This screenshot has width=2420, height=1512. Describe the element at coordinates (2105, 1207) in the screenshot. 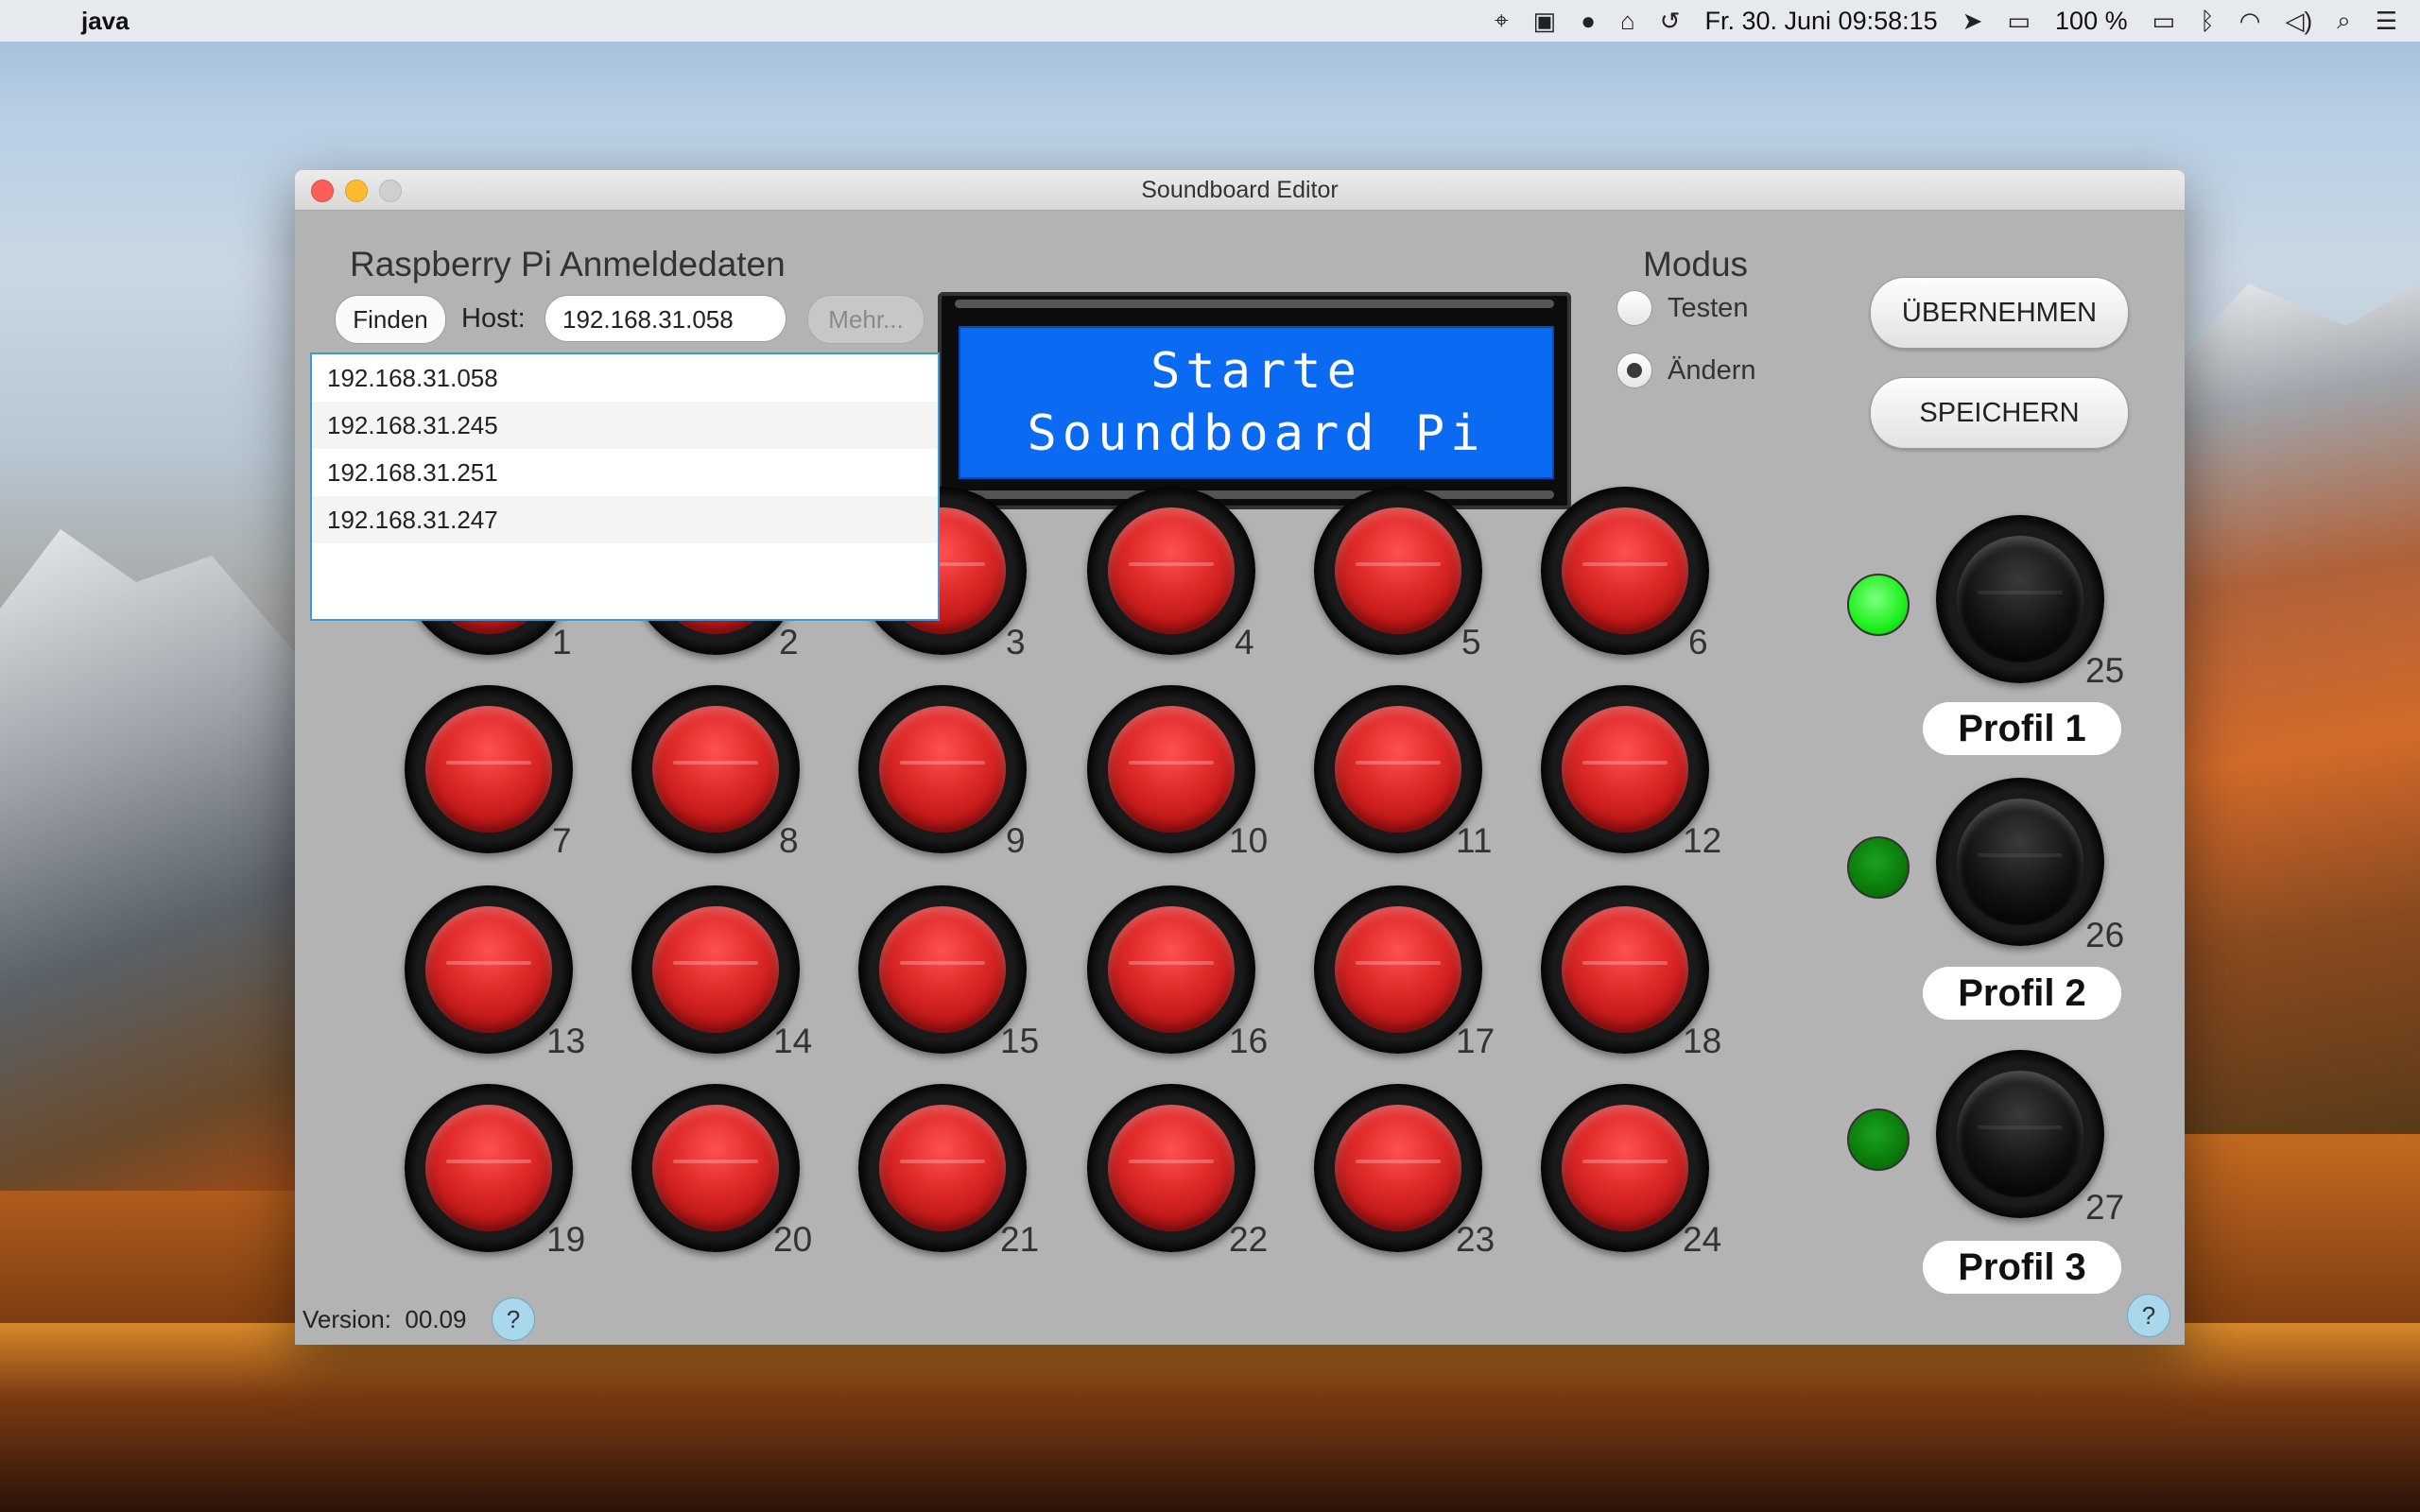

I see `button-number: 27` at that location.